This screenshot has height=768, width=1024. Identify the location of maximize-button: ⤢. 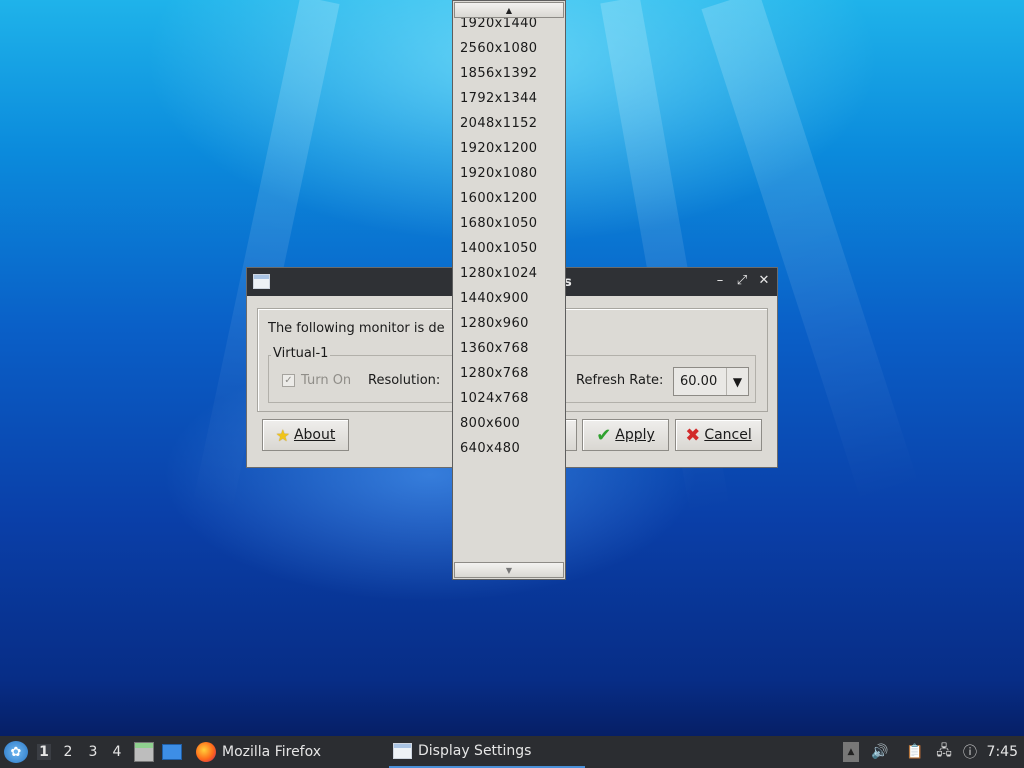
(742, 281).